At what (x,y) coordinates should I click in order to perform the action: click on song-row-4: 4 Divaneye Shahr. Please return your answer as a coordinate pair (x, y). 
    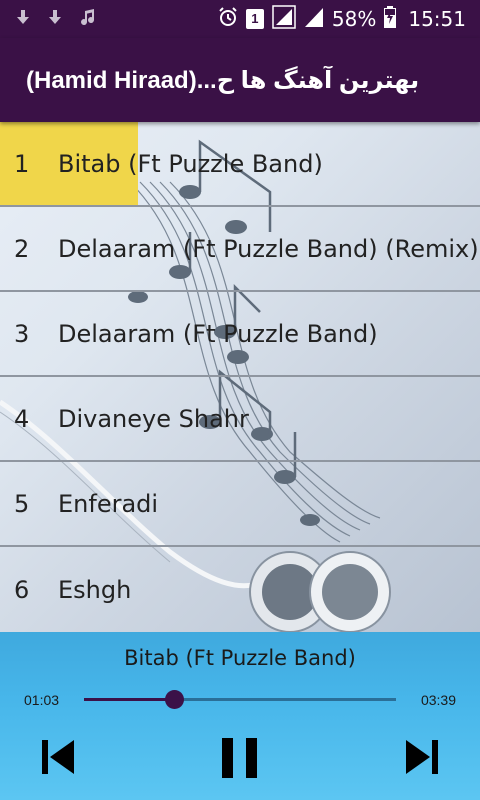
    Looking at the image, I should click on (240, 419).